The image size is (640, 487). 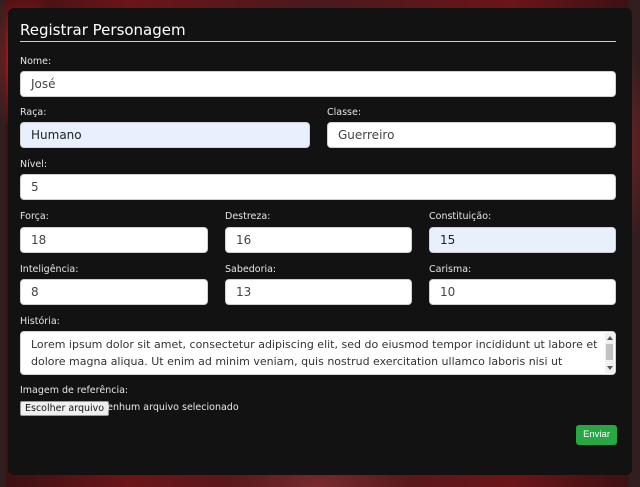 I want to click on constitution-label: Constituição:, so click(x=460, y=216).